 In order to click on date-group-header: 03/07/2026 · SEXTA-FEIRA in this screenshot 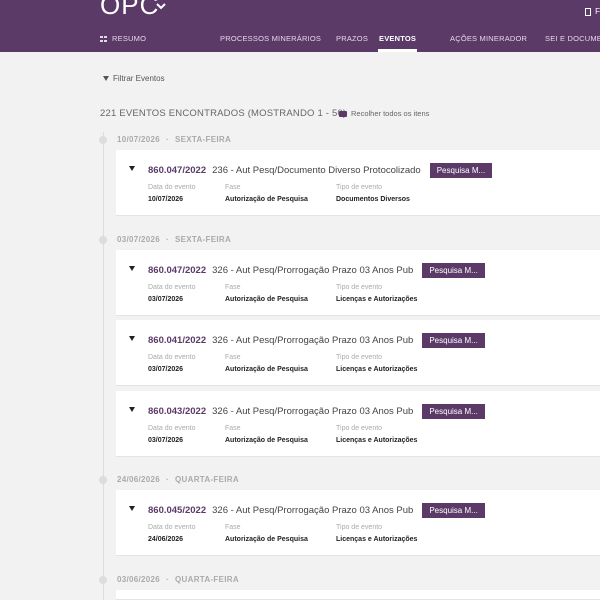, I will do `click(165, 239)`.